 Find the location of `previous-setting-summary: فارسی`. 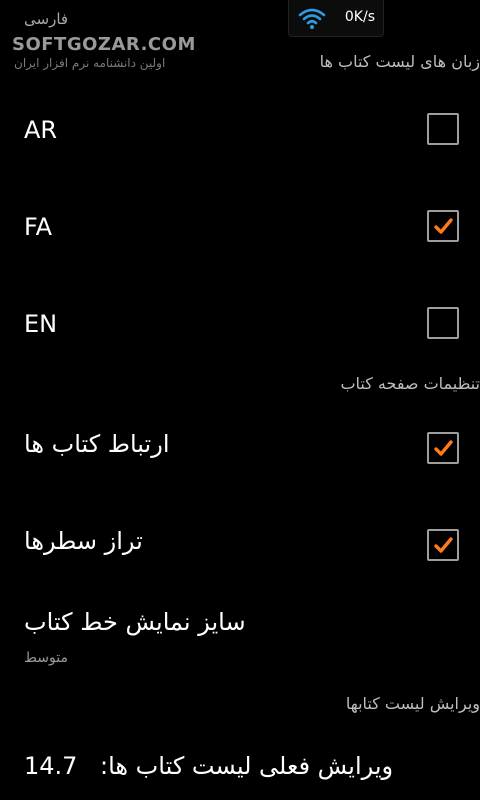

previous-setting-summary: فارسی is located at coordinates (46, 19).